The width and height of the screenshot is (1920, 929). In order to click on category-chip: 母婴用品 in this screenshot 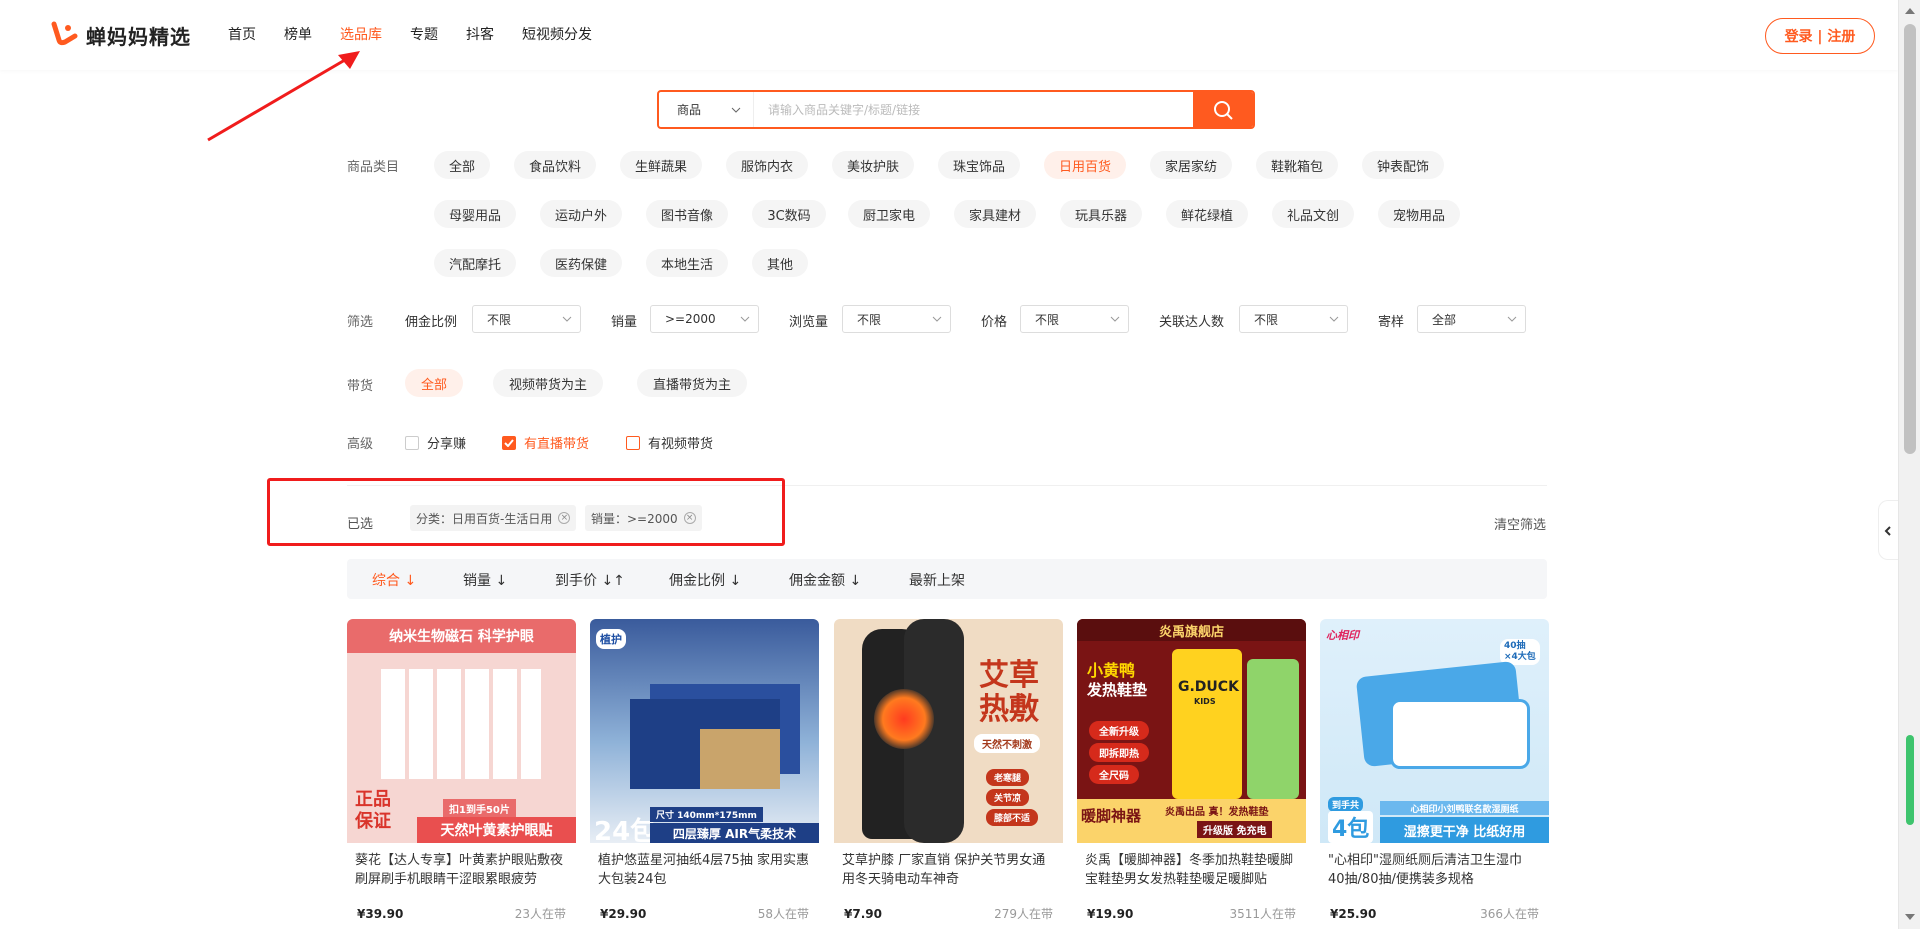, I will do `click(475, 214)`.